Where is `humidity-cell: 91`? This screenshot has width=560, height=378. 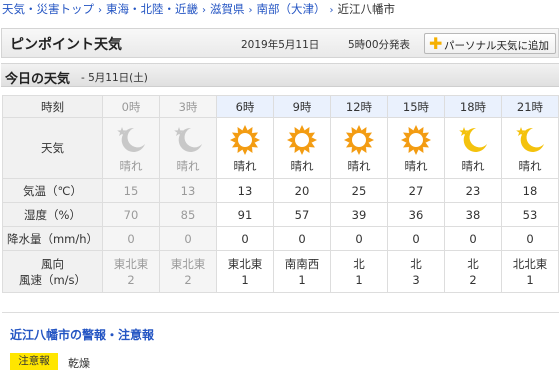 humidity-cell: 91 is located at coordinates (245, 214).